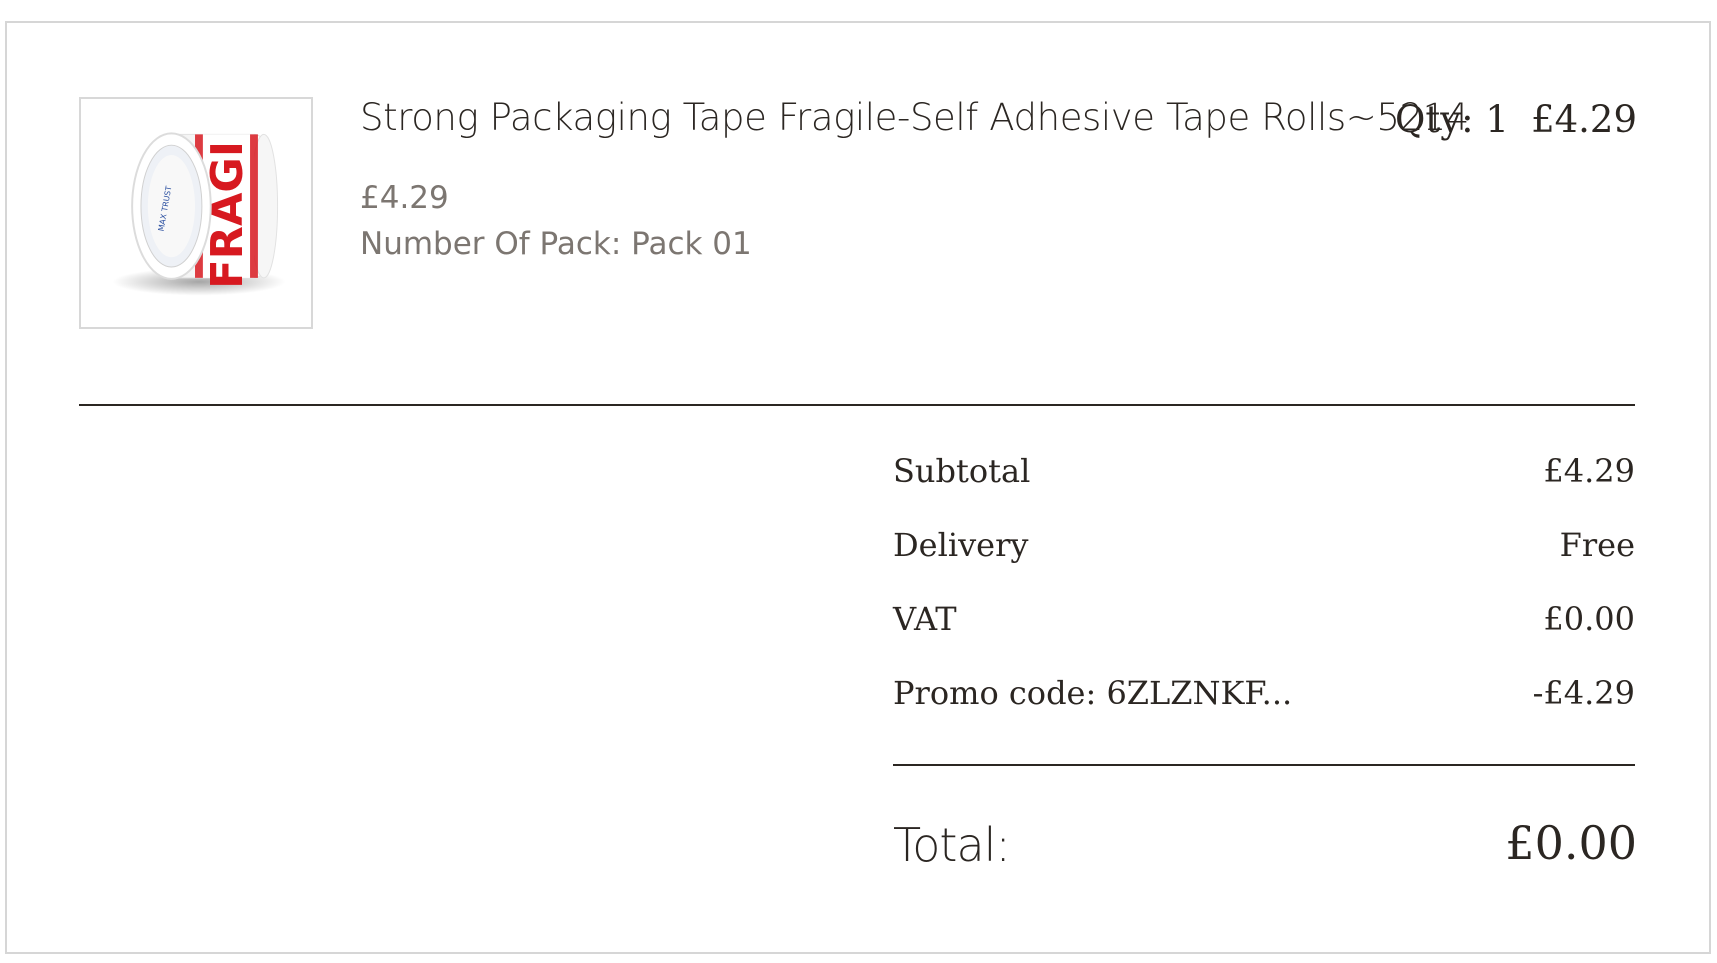 This screenshot has height=963, width=1717. Describe the element at coordinates (1452, 119) in the screenshot. I see `quantity: Qty: 1` at that location.